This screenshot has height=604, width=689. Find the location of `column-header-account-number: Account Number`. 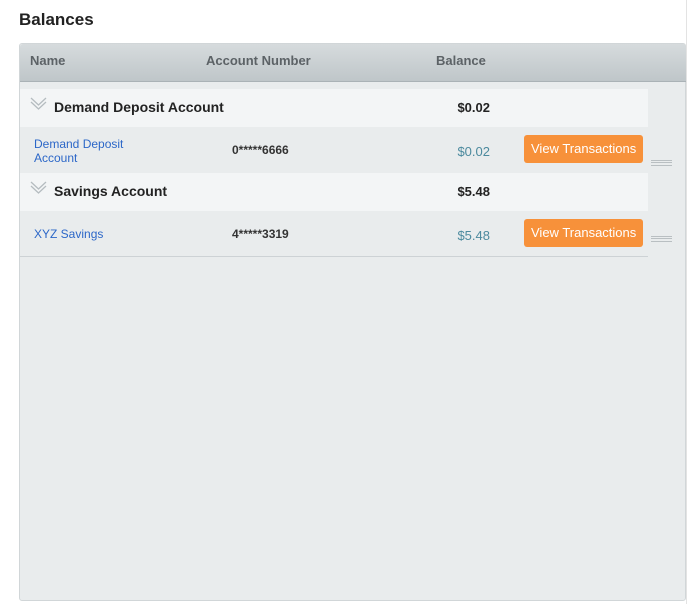

column-header-account-number: Account Number is located at coordinates (258, 60).